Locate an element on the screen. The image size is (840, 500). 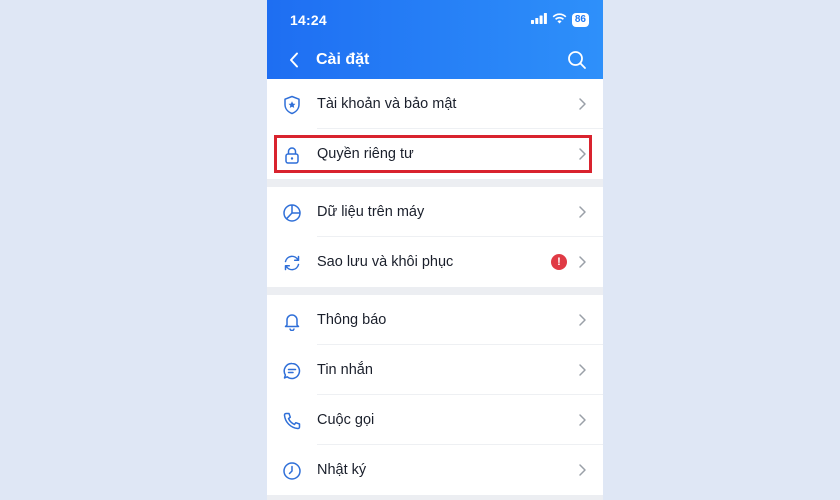
settings-item-label: Nhật ký is located at coordinates (342, 470).